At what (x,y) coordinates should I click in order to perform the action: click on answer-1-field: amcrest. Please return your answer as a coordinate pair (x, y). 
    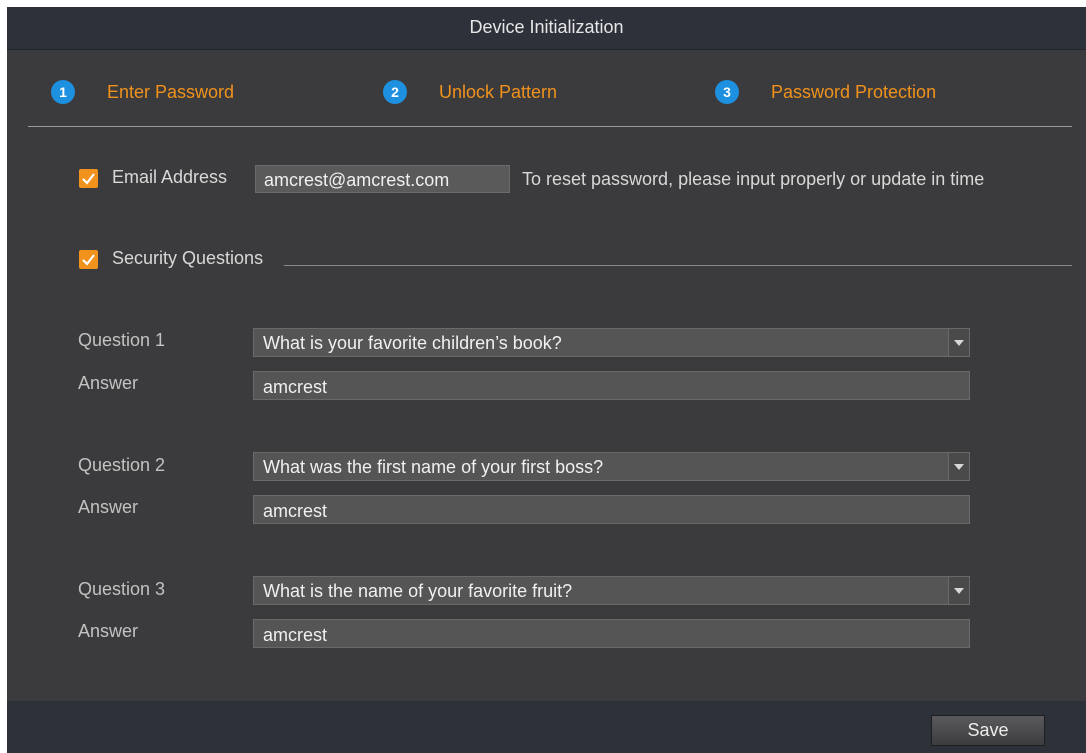
    Looking at the image, I should click on (611, 385).